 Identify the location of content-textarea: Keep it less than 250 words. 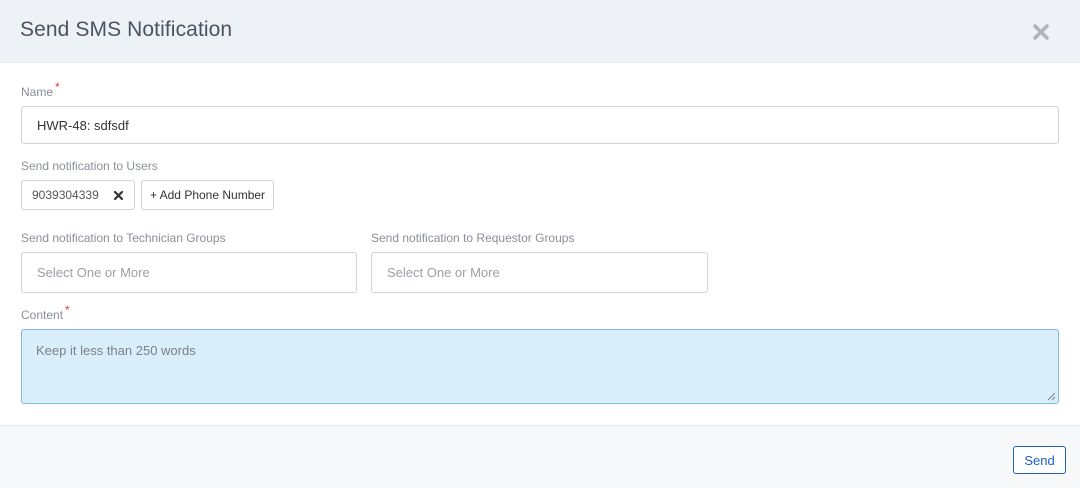
(540, 366).